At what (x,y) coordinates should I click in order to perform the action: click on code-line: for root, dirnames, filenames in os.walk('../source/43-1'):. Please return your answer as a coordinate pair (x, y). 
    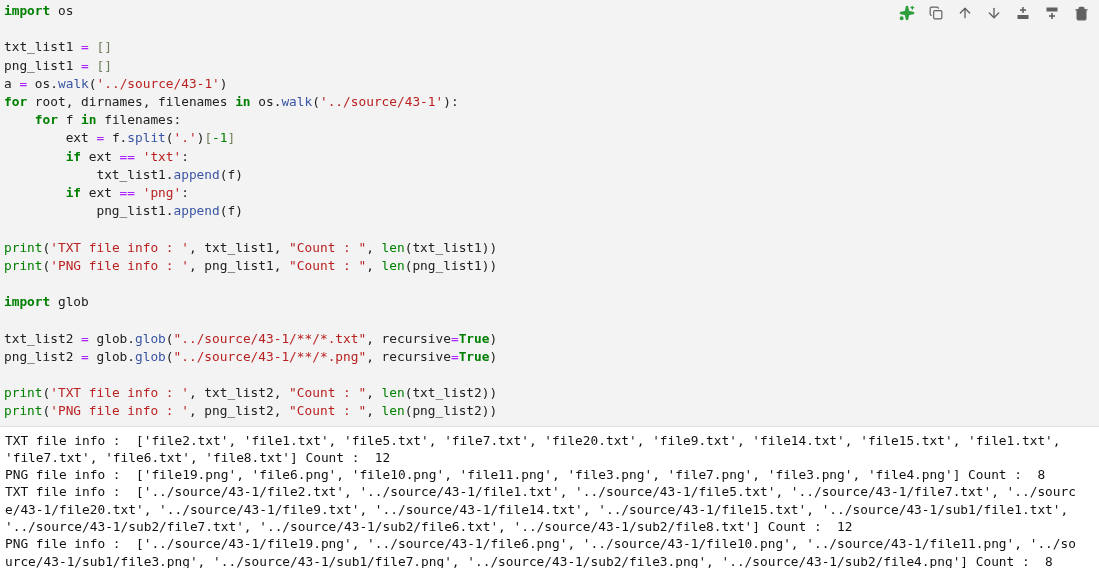
    Looking at the image, I should click on (231, 102).